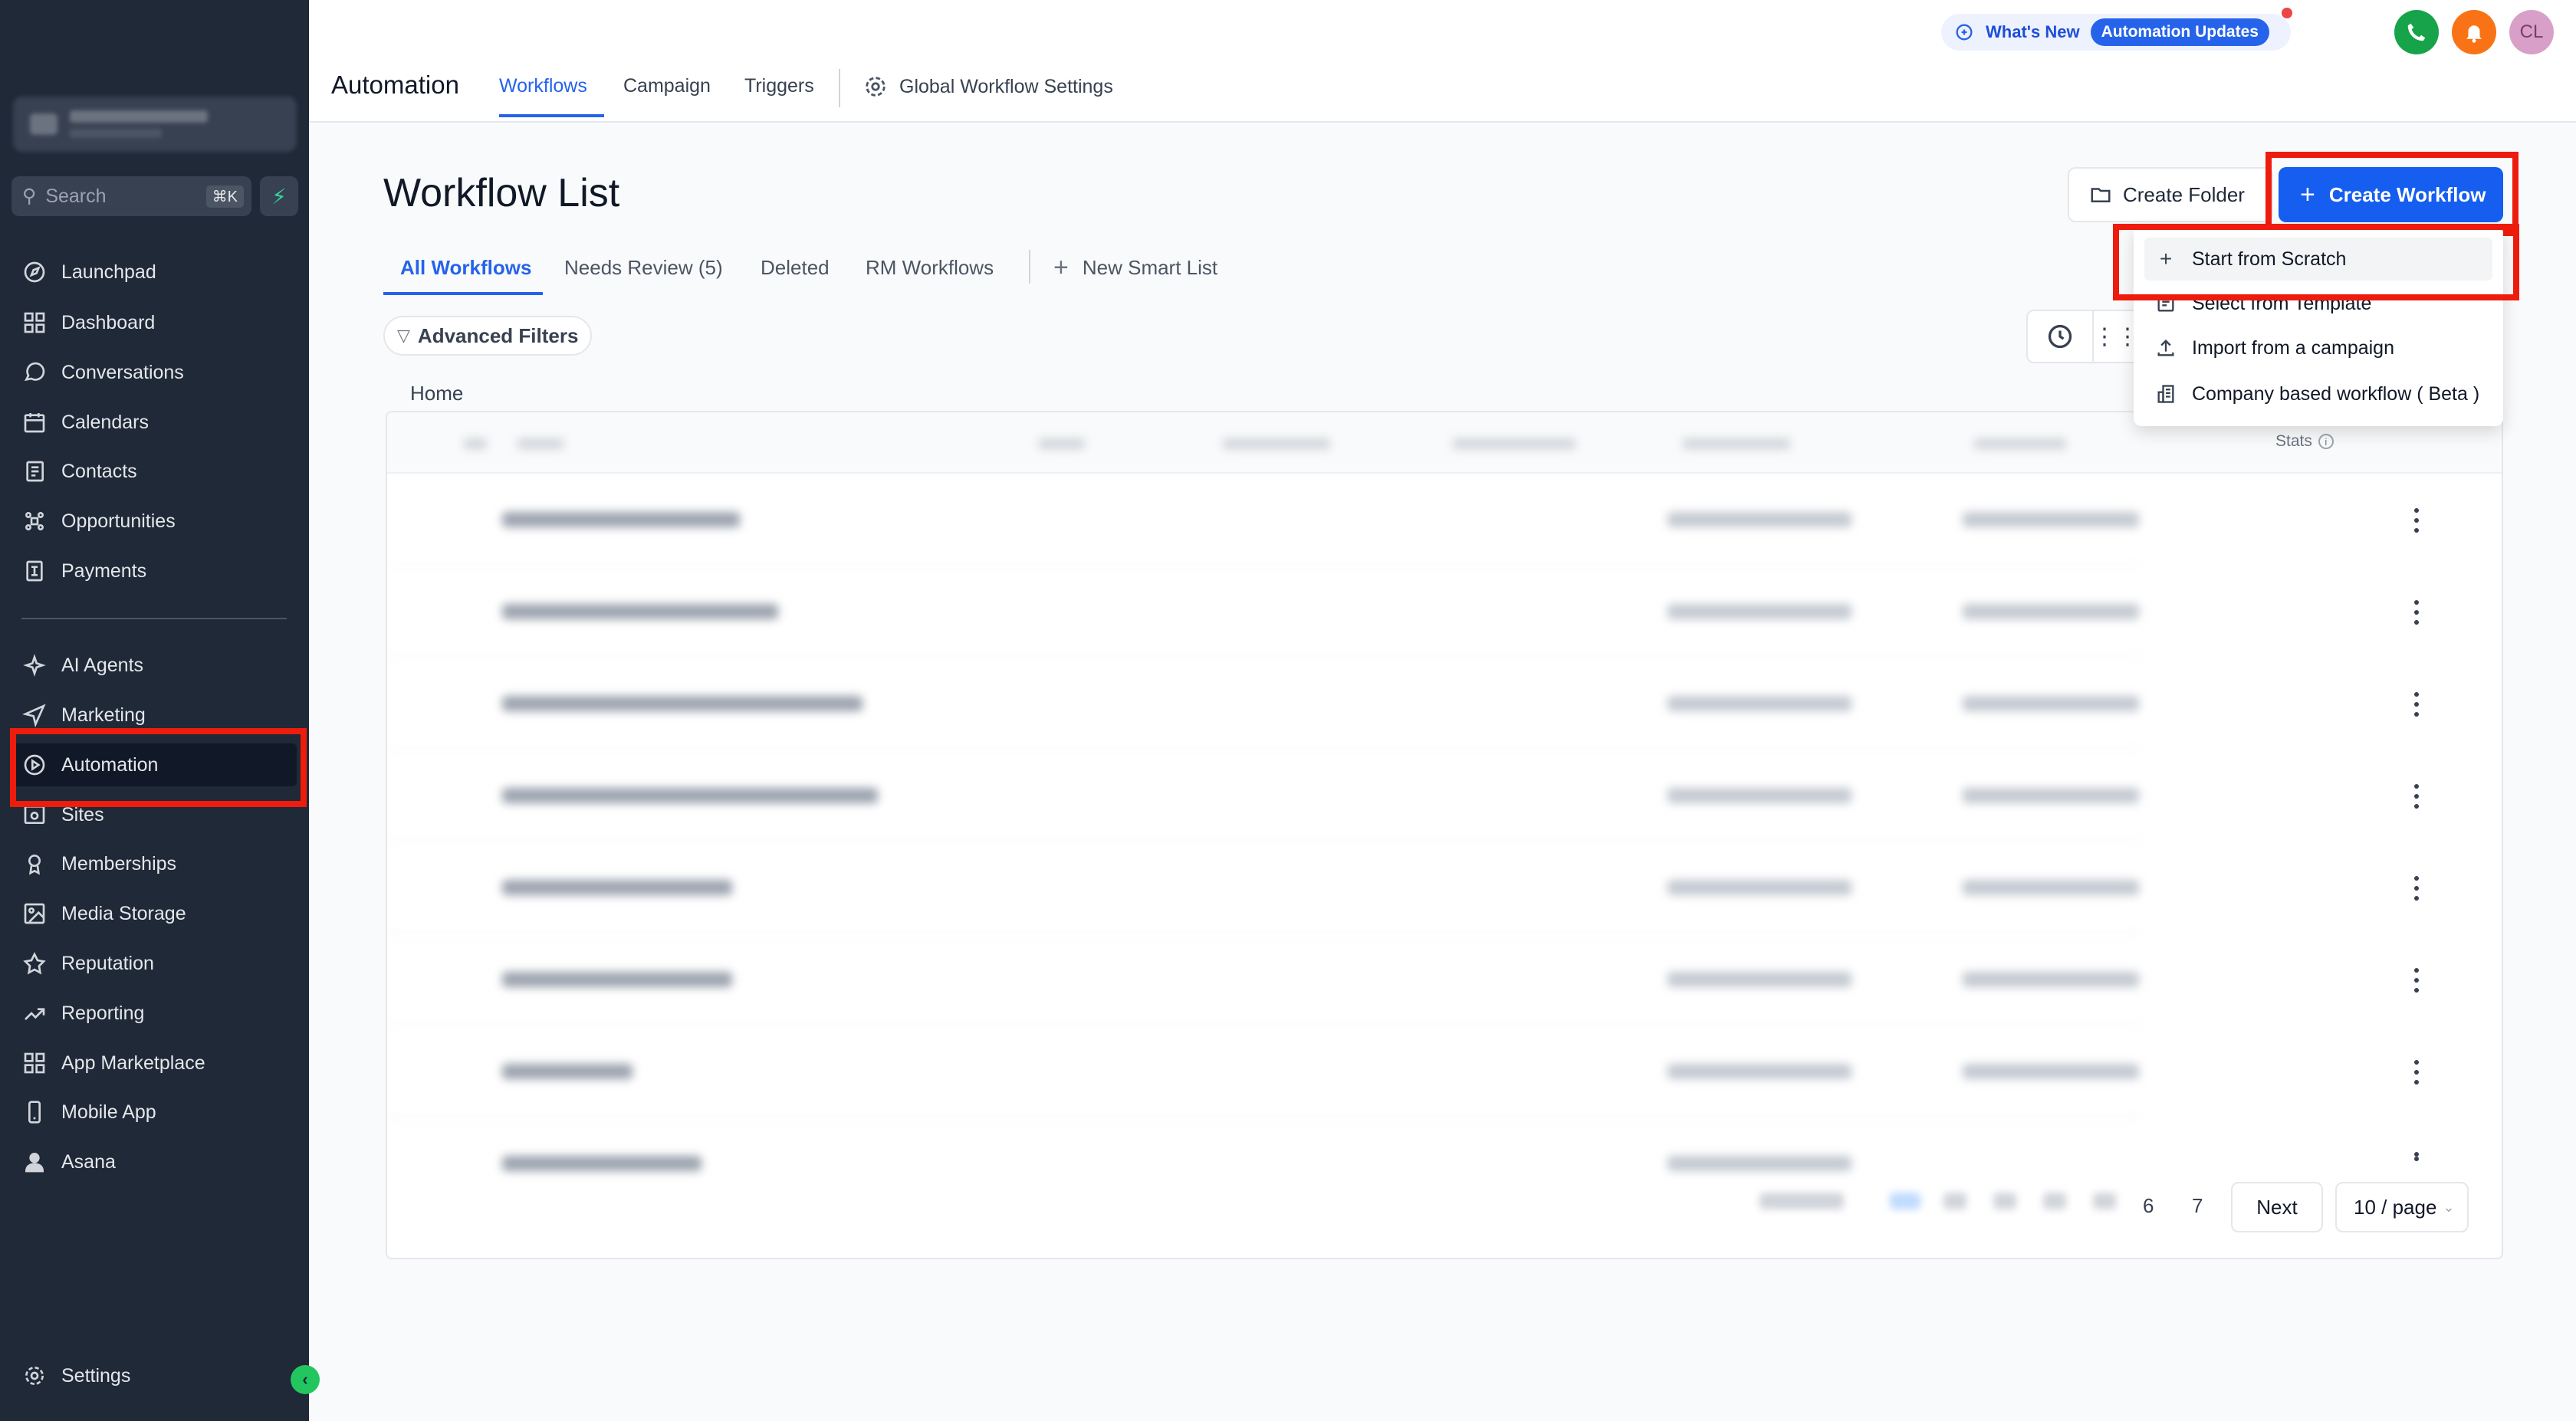 The width and height of the screenshot is (2576, 1421). I want to click on sidebar-item-ai-agents: AI Agents, so click(159, 665).